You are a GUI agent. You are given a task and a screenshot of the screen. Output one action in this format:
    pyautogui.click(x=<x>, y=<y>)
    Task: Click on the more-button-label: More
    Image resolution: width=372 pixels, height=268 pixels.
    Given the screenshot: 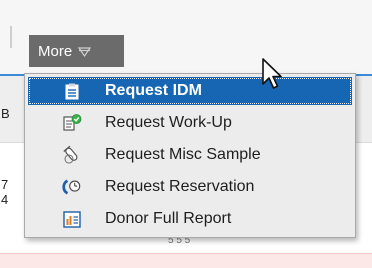 What is the action you would take?
    pyautogui.click(x=55, y=51)
    